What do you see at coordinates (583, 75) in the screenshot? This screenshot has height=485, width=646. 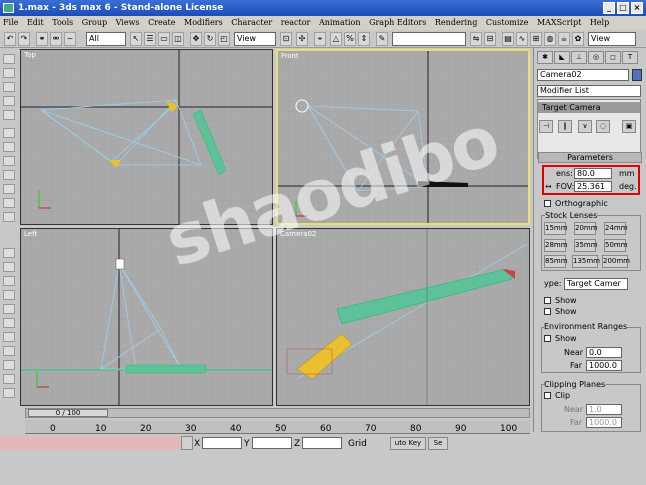 I see `object-name-field: Camera02` at bounding box center [583, 75].